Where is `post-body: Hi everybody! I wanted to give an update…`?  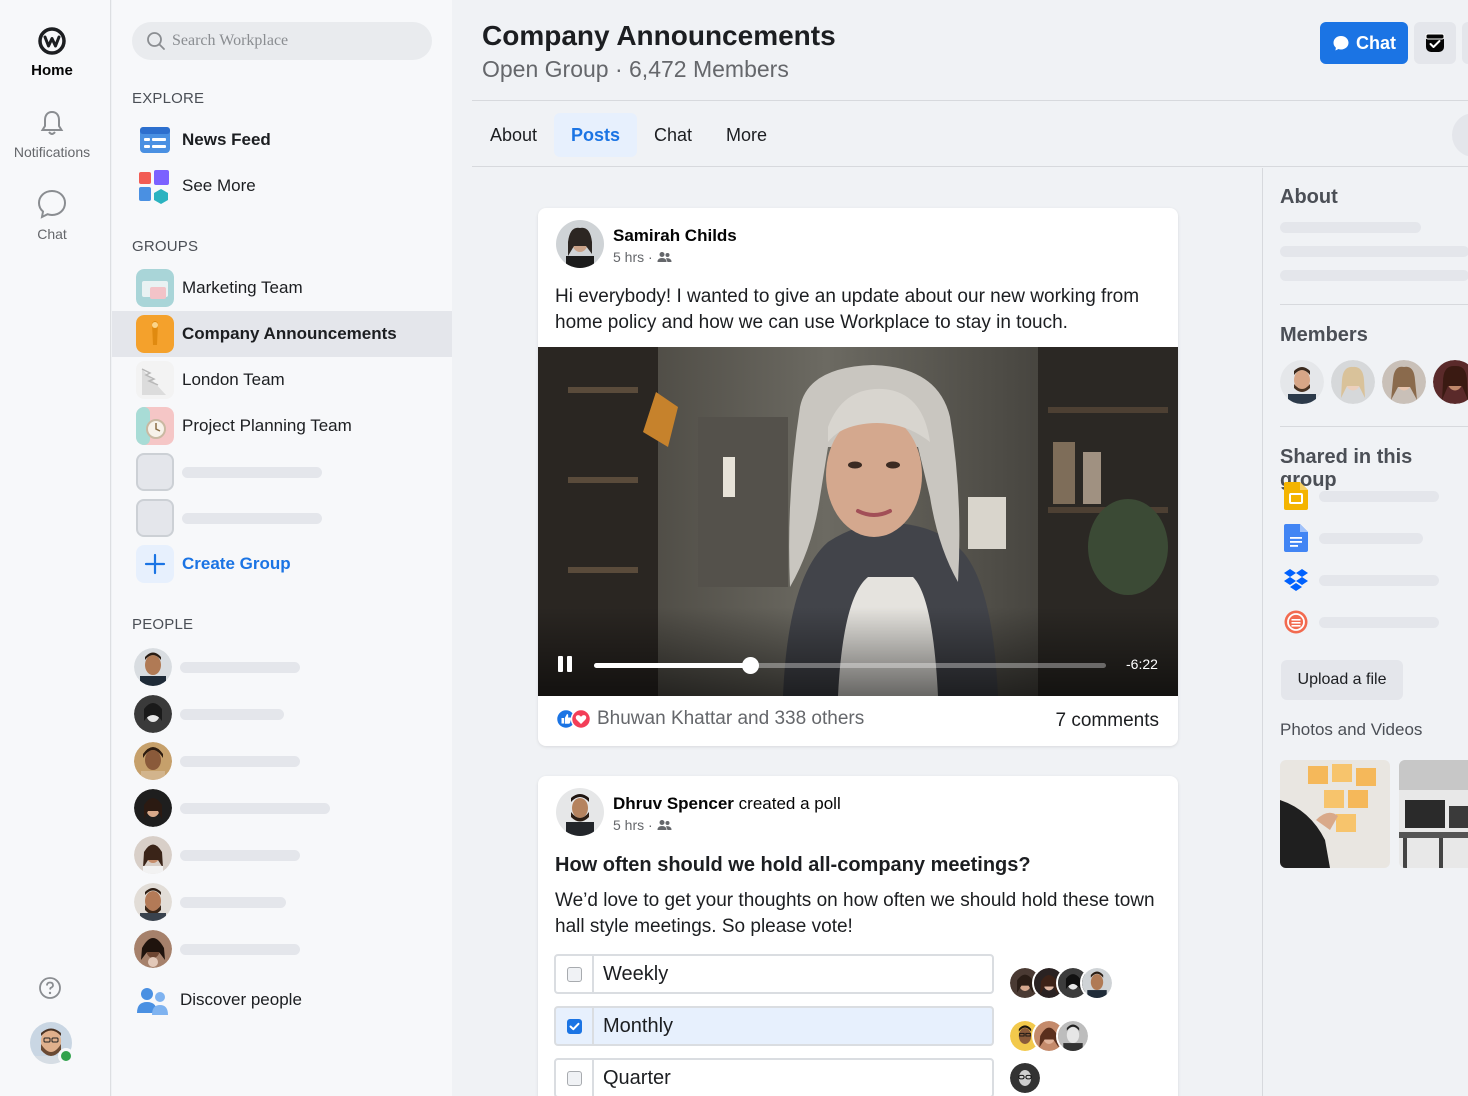 post-body: Hi everybody! I wanted to give an update… is located at coordinates (847, 309).